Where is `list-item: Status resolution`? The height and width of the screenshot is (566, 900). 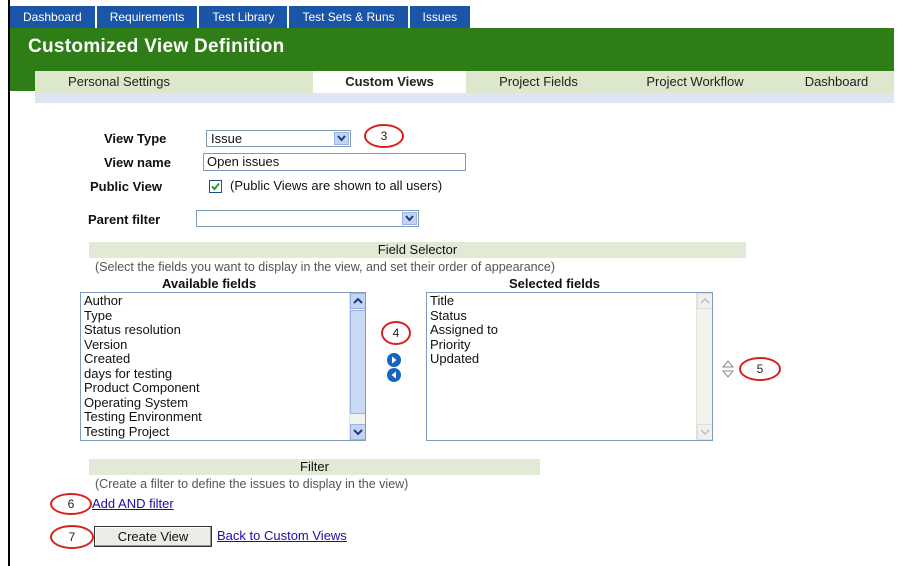 list-item: Status resolution is located at coordinates (143, 330).